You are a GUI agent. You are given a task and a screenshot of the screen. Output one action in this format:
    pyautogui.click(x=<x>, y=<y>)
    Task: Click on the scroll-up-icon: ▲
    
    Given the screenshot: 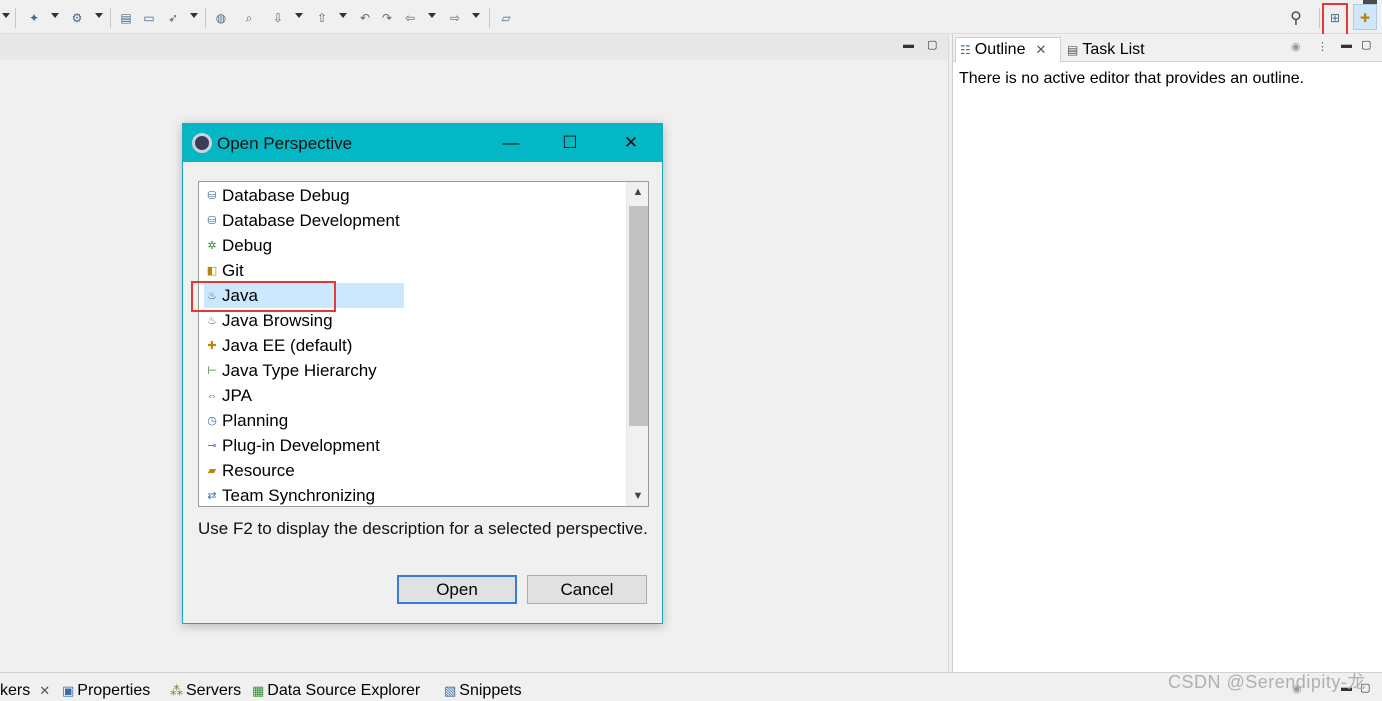 What is the action you would take?
    pyautogui.click(x=637, y=192)
    